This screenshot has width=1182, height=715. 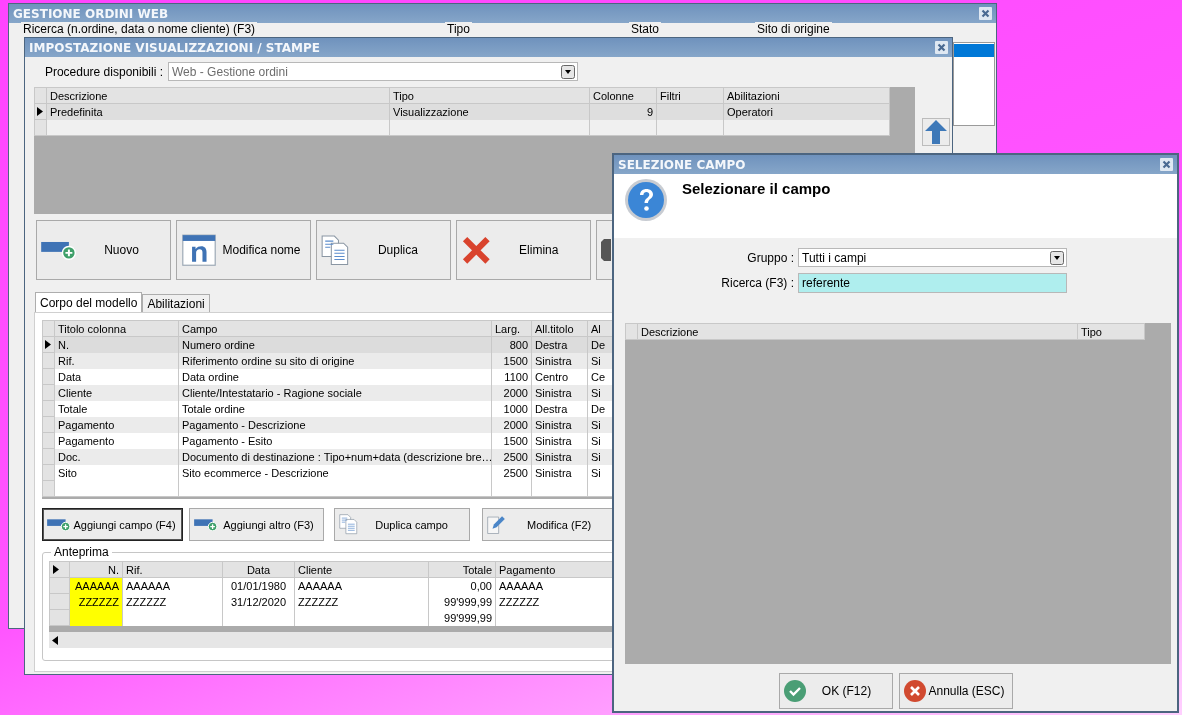 What do you see at coordinates (458, 29) in the screenshot?
I see `group-label: Tipo` at bounding box center [458, 29].